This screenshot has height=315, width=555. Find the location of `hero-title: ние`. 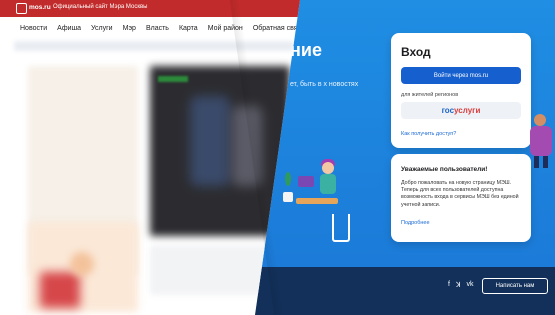

hero-title: ние is located at coordinates (306, 50).